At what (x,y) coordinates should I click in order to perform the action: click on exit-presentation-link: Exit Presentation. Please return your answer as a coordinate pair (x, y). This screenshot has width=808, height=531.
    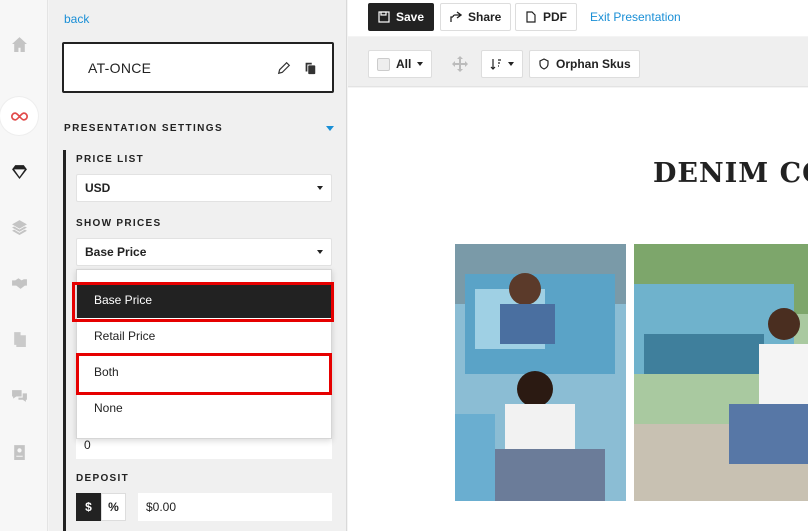
    Looking at the image, I should click on (635, 17).